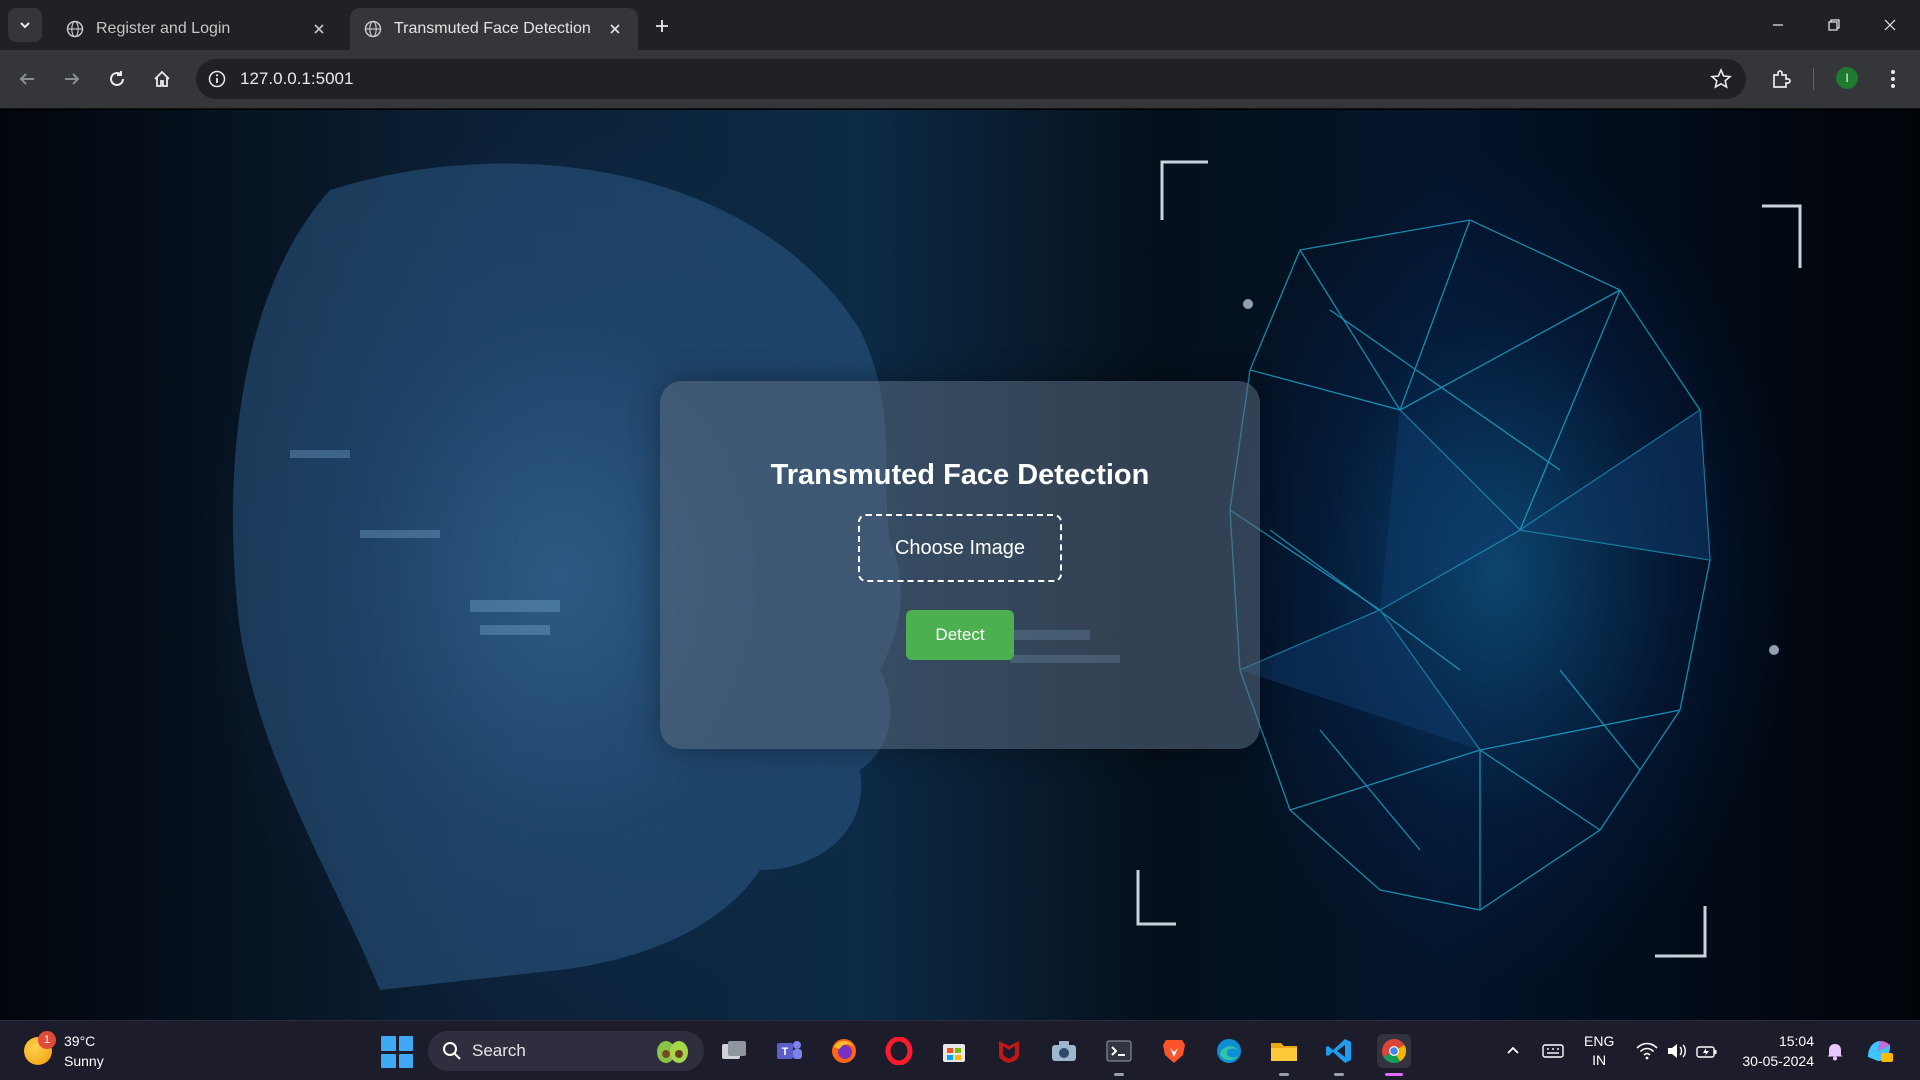 The image size is (1920, 1080). What do you see at coordinates (899, 1051) in the screenshot?
I see `opera-icon` at bounding box center [899, 1051].